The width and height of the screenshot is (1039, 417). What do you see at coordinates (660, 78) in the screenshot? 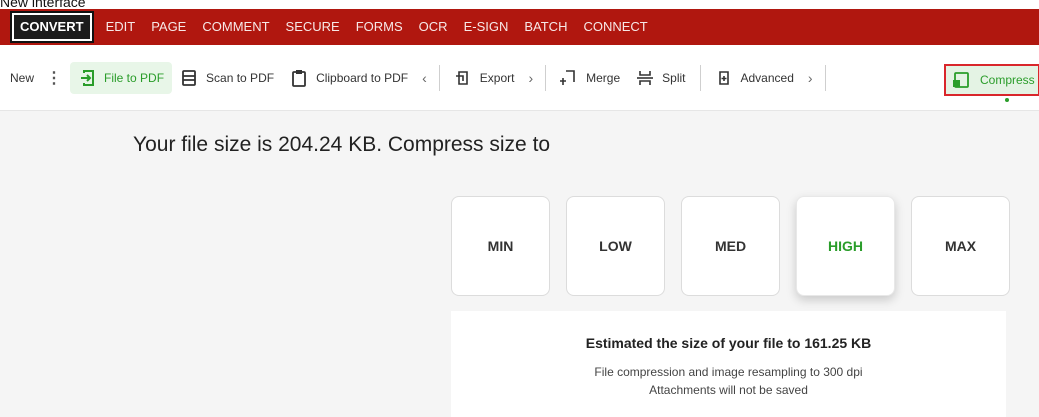
I see `split-button: Split` at bounding box center [660, 78].